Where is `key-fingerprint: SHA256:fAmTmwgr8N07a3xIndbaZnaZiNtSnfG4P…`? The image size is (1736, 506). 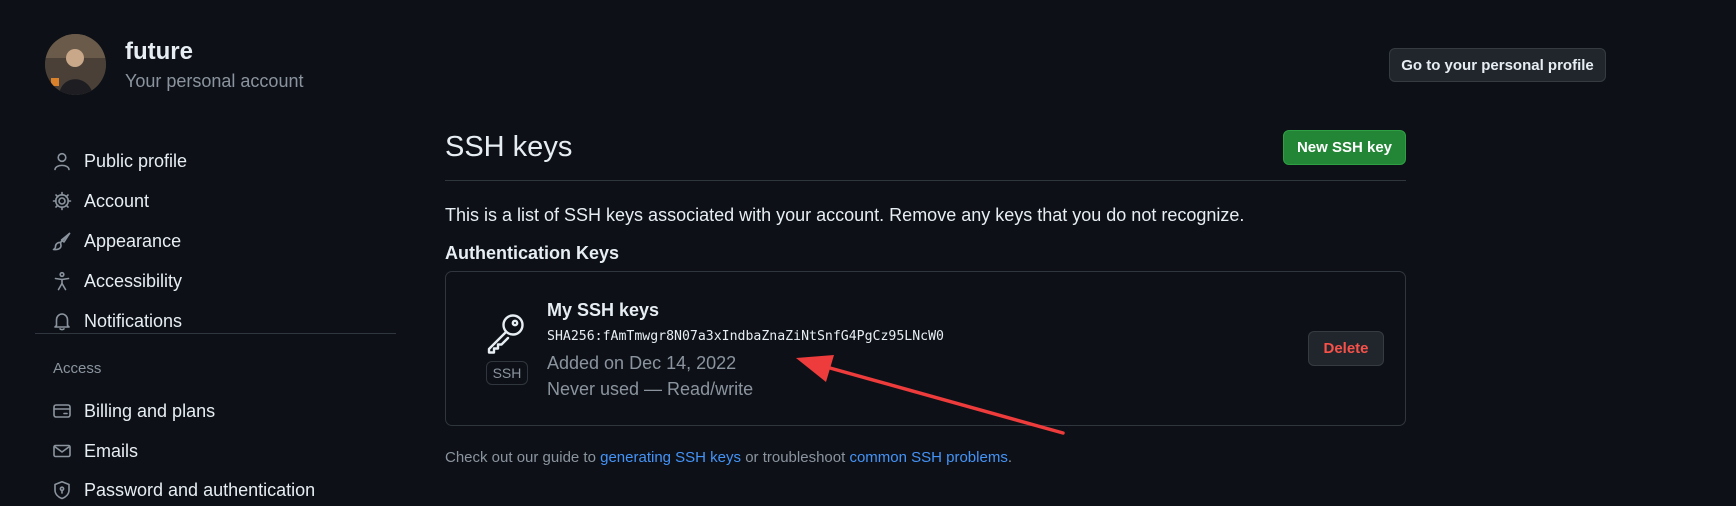
key-fingerprint: SHA256:fAmTmwgr8N07a3xIndbaZnaZiNtSnfG4P… is located at coordinates (745, 336).